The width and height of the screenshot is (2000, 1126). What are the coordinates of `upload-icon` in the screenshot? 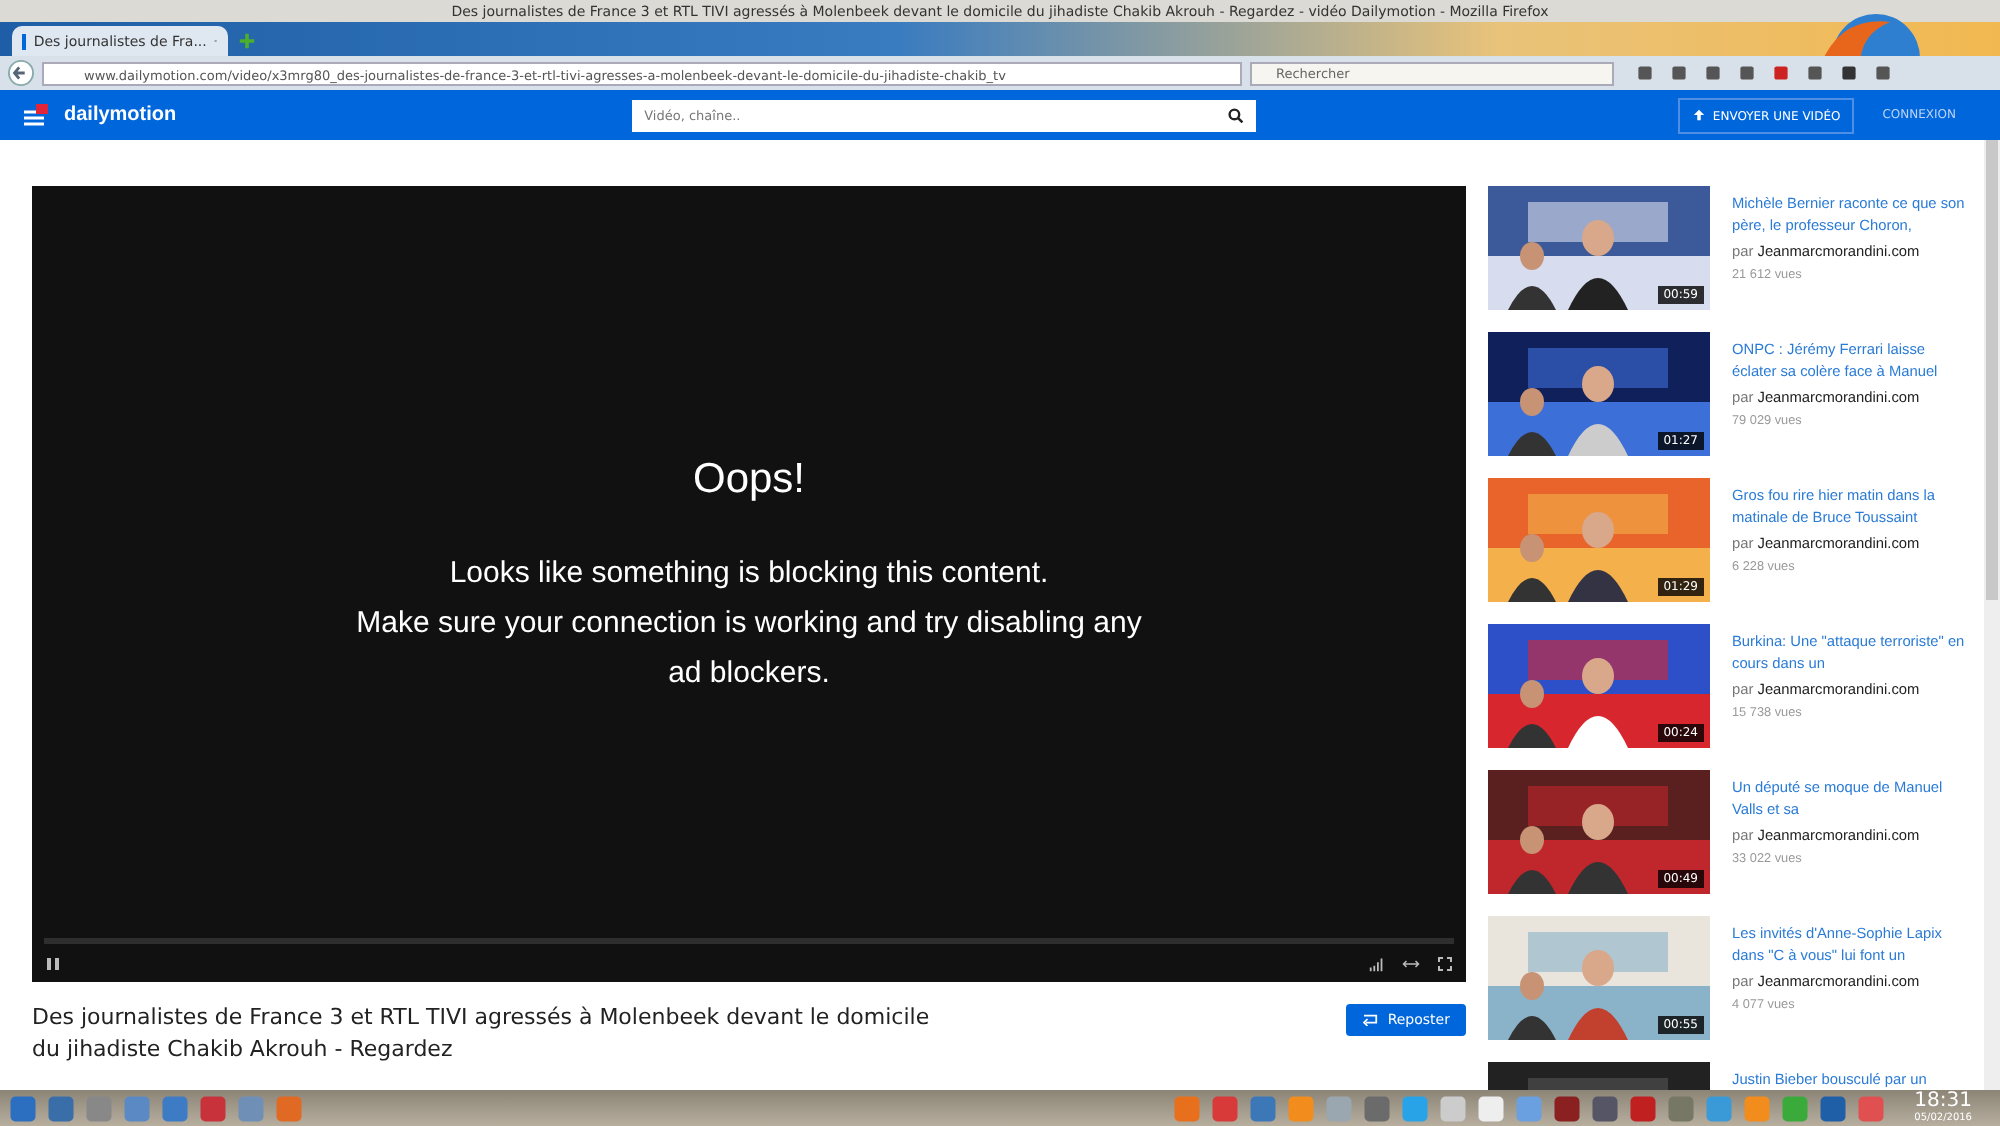 It's located at (1699, 114).